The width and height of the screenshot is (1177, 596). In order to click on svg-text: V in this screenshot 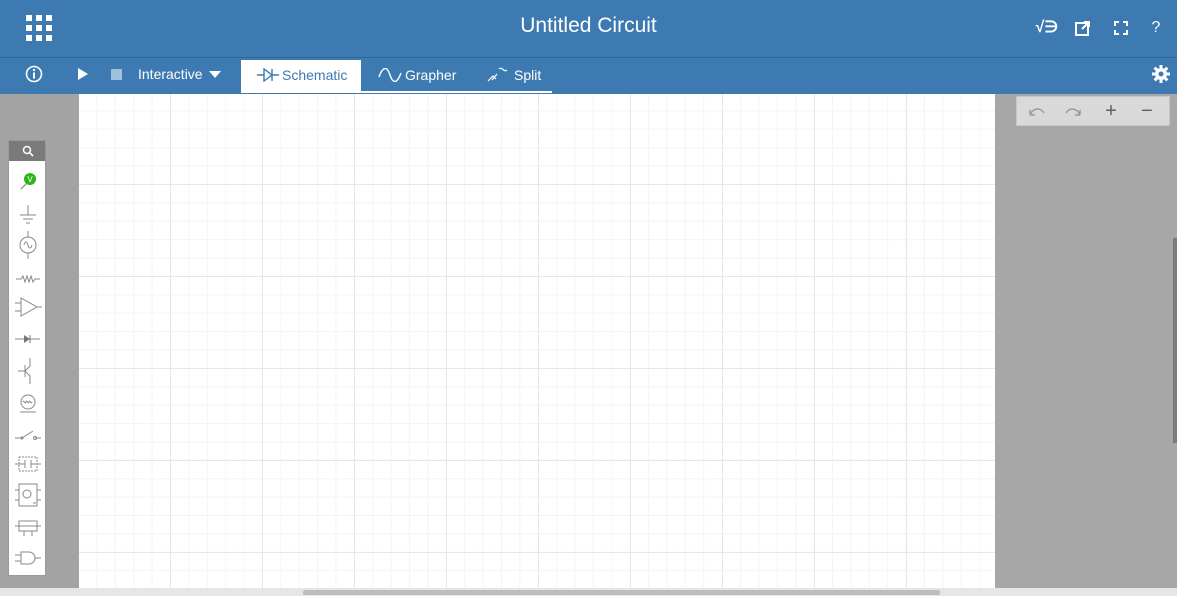, I will do `click(30, 179)`.